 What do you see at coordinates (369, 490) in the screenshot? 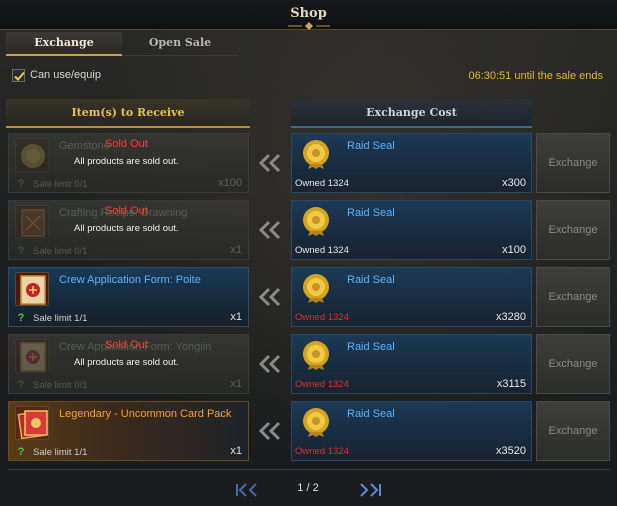
I see `last-page-icon` at bounding box center [369, 490].